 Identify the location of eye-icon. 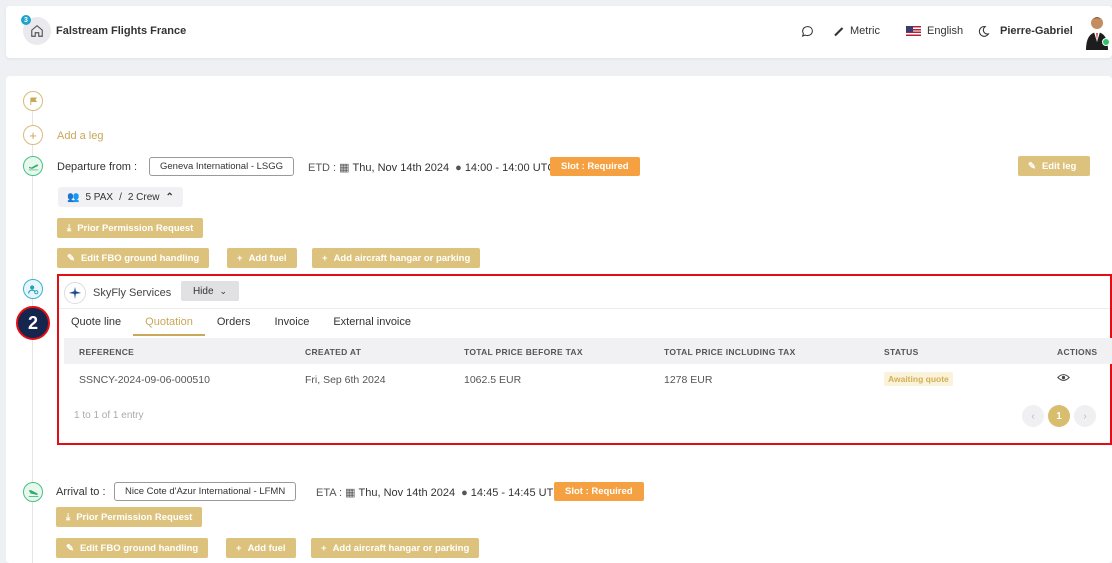
(1063, 377).